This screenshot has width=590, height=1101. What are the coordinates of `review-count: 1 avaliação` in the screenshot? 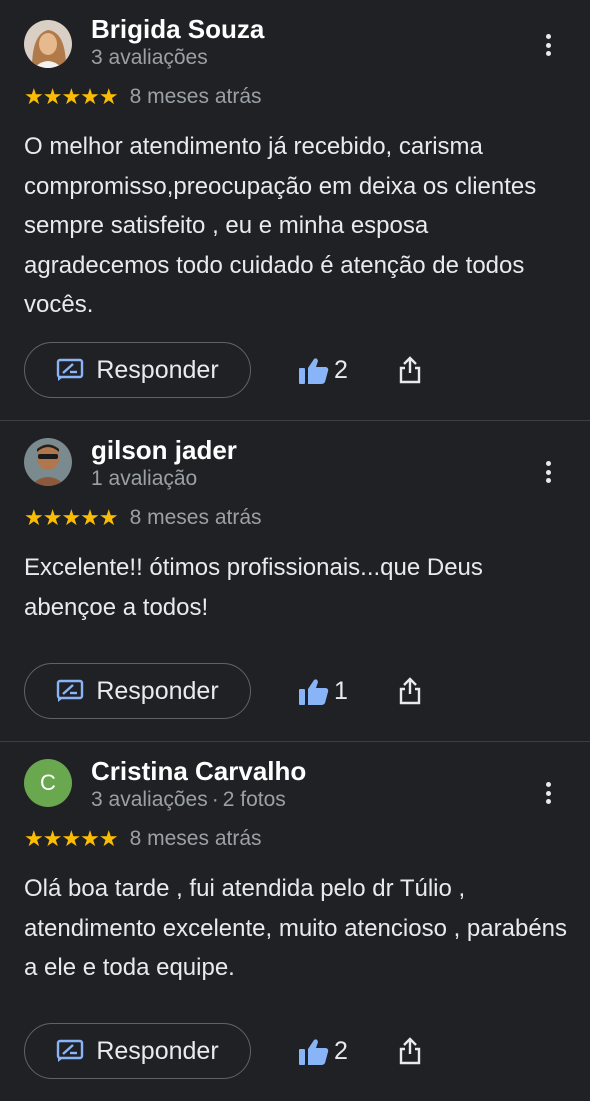 It's located at (144, 478).